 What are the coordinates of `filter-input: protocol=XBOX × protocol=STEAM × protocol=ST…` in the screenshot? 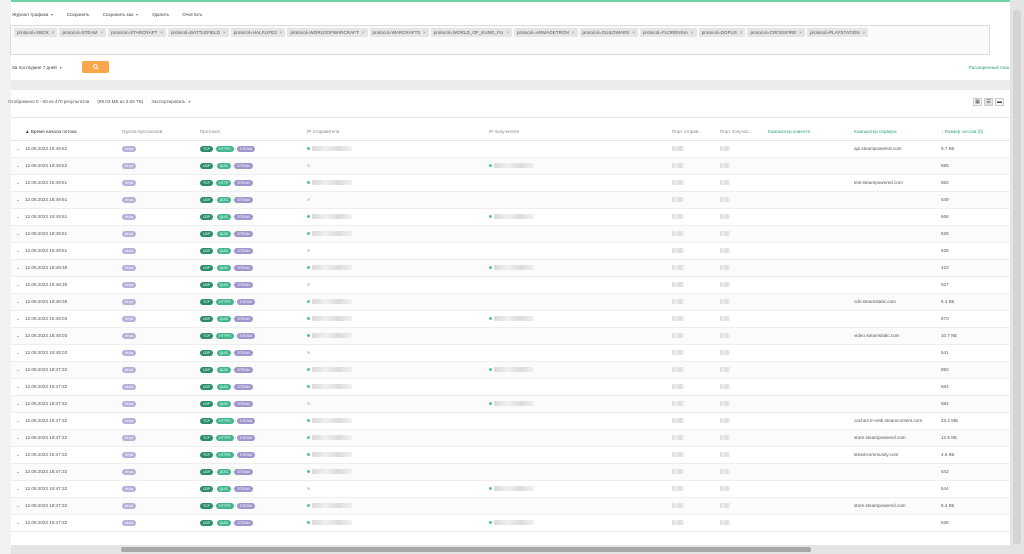 It's located at (500, 40).